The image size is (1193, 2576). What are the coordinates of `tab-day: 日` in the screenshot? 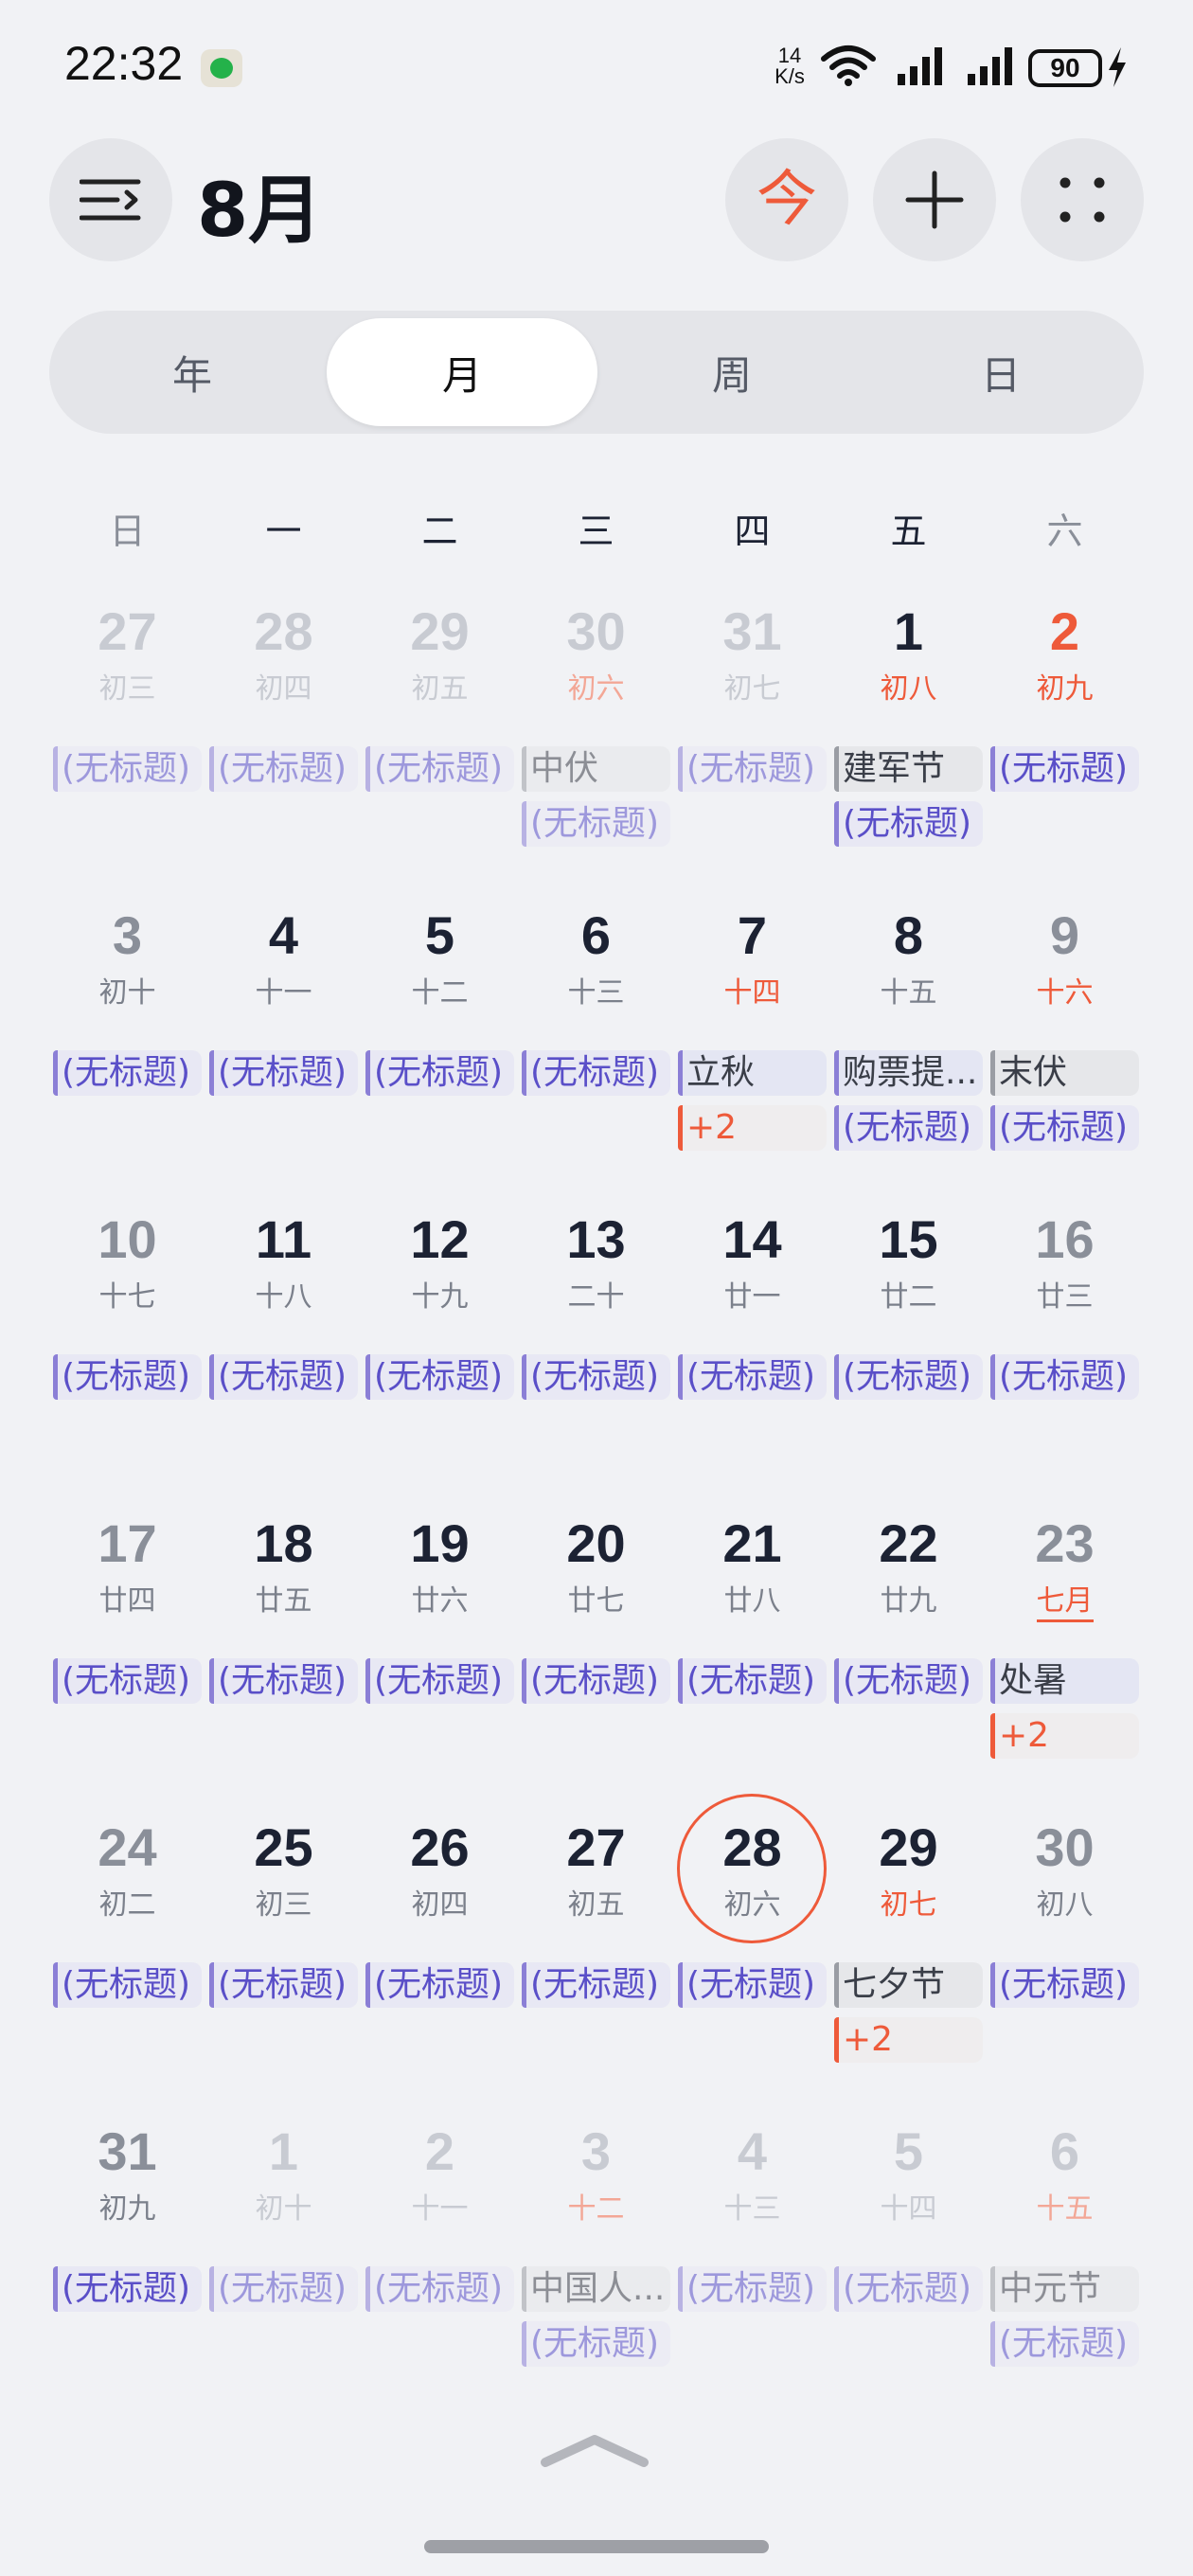 It's located at (1000, 372).